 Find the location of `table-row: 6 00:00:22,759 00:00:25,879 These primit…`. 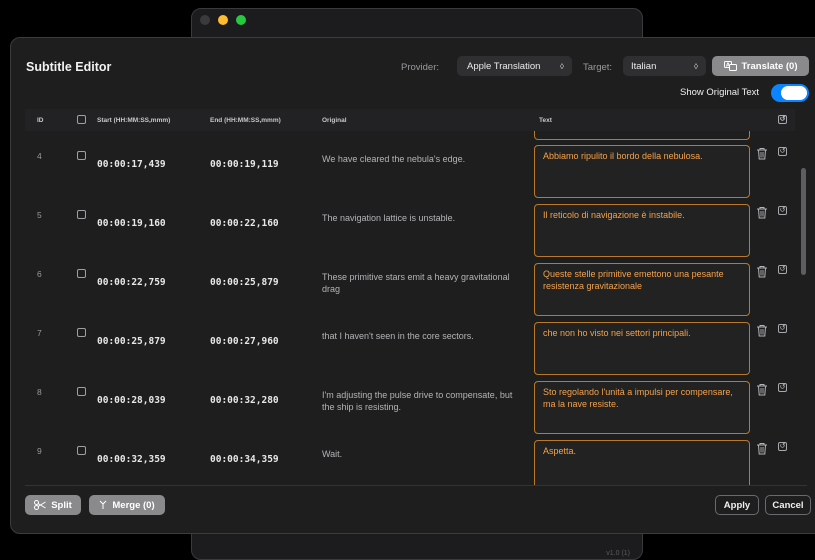

table-row: 6 00:00:22,759 00:00:25,879 These primit… is located at coordinates (410, 289).